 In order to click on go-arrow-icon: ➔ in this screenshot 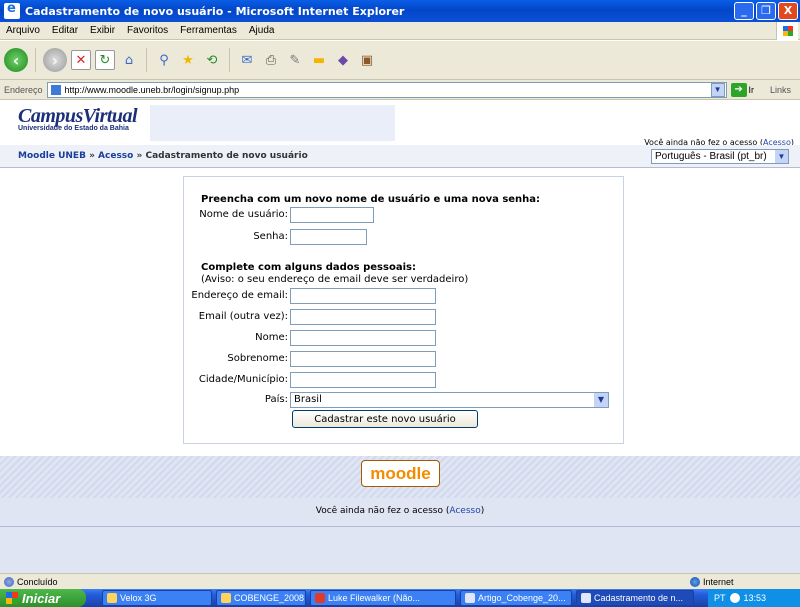, I will do `click(738, 89)`.